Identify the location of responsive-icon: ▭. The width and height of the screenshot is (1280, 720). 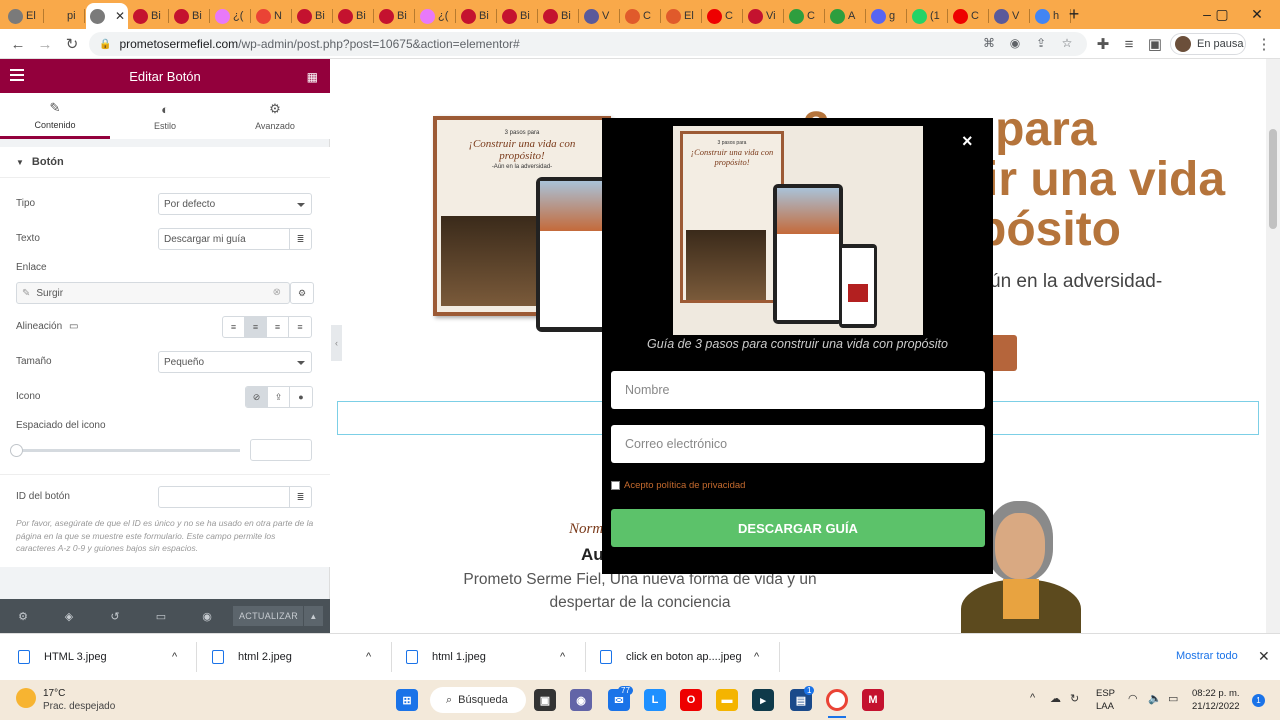
(161, 616).